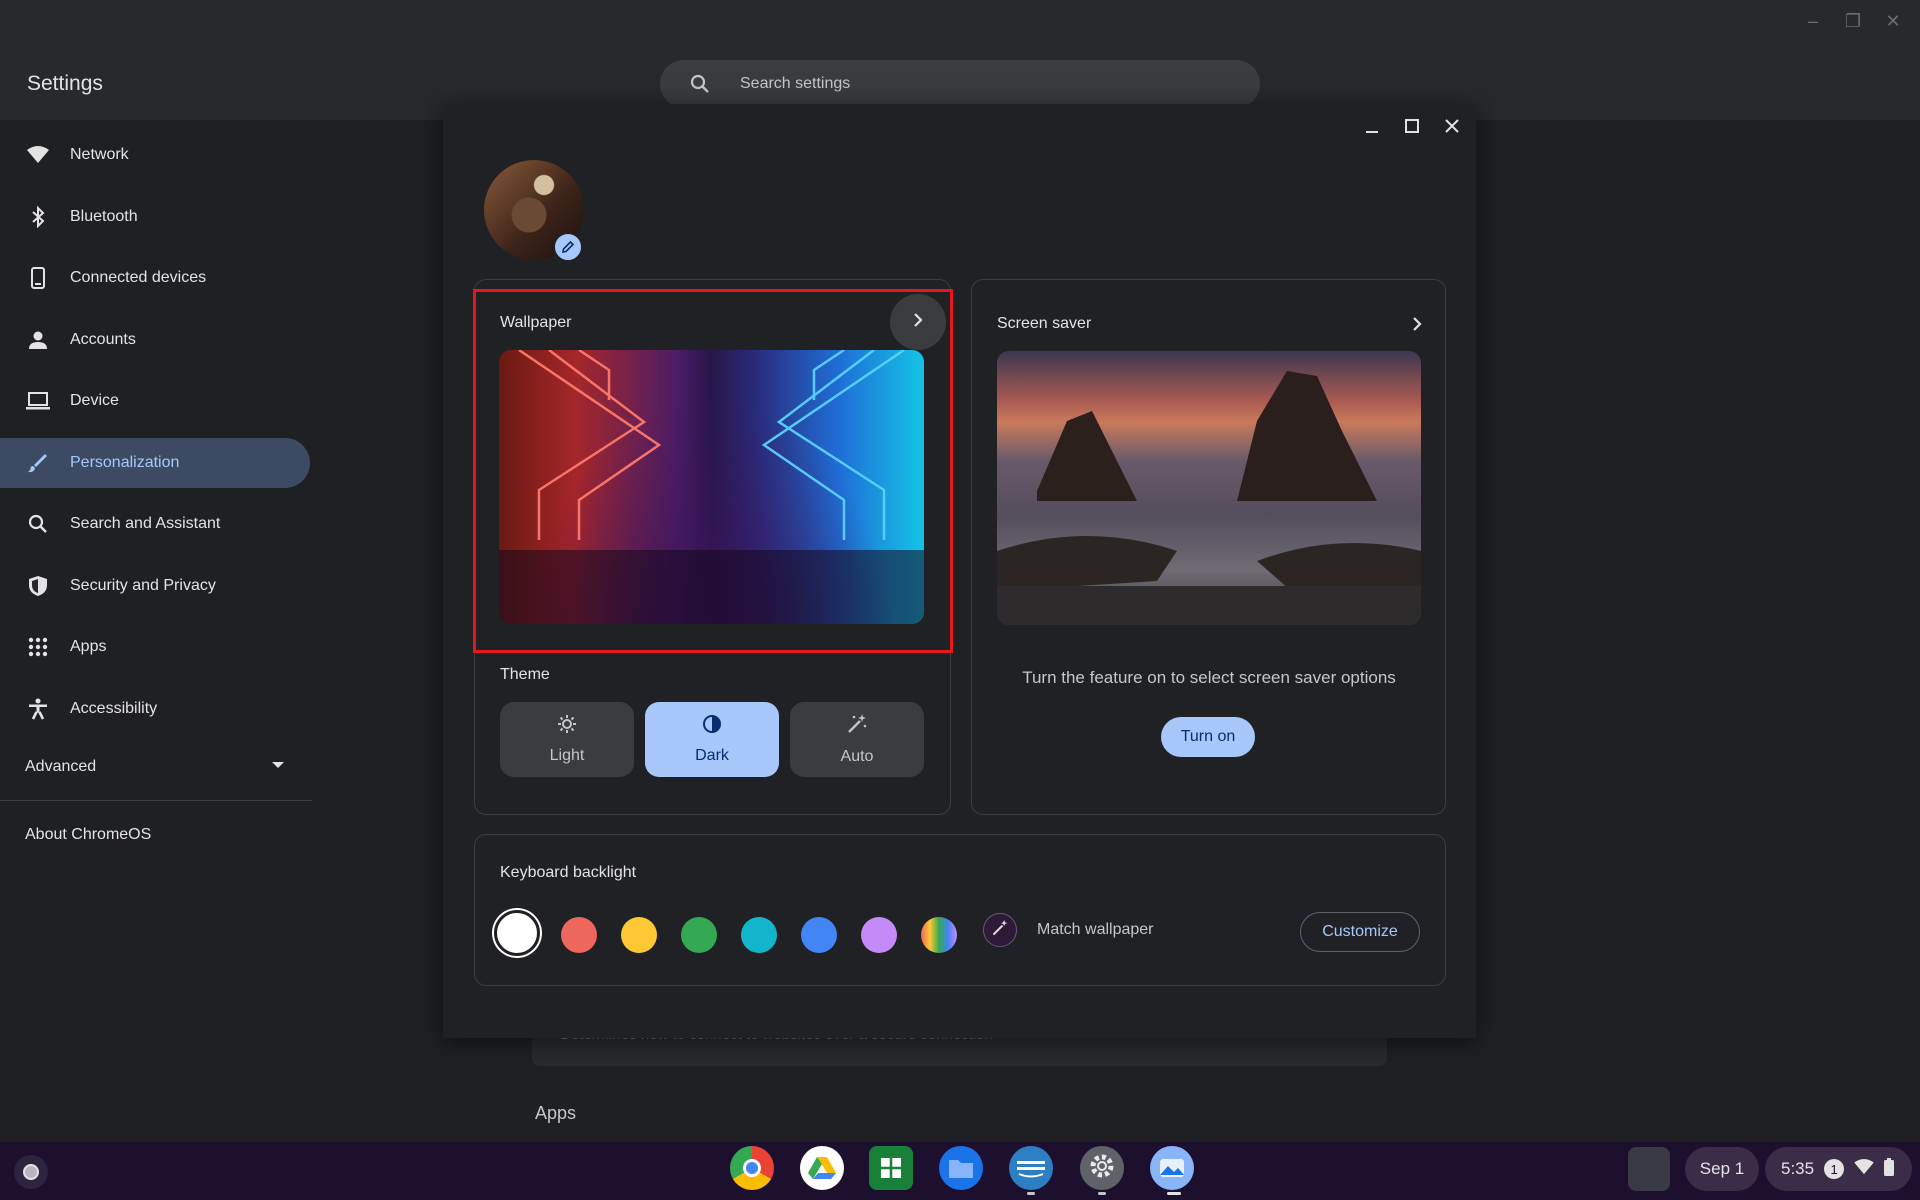 Image resolution: width=1920 pixels, height=1200 pixels. Describe the element at coordinates (536, 322) in the screenshot. I see `wallpaper-title: Wallpaper` at that location.